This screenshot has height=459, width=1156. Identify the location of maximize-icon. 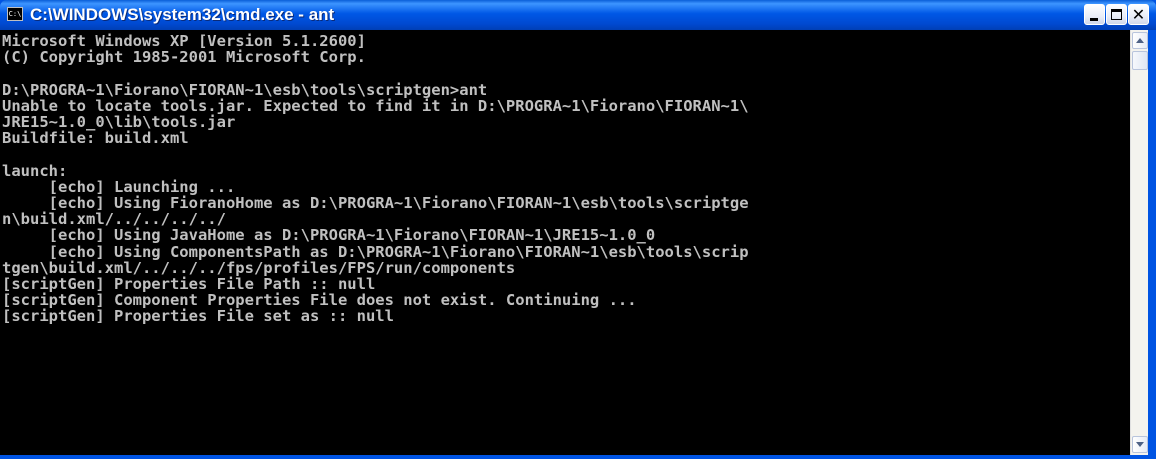
(1116, 14).